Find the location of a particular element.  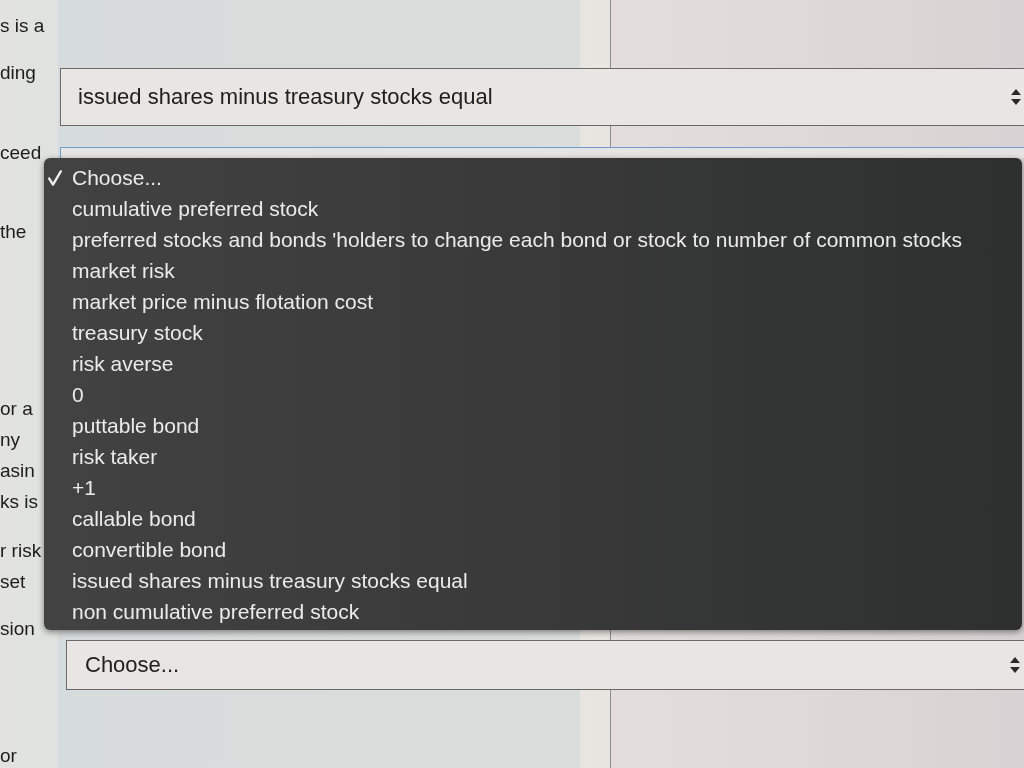

question-text-fragment: r risk is located at coordinates (21, 551).